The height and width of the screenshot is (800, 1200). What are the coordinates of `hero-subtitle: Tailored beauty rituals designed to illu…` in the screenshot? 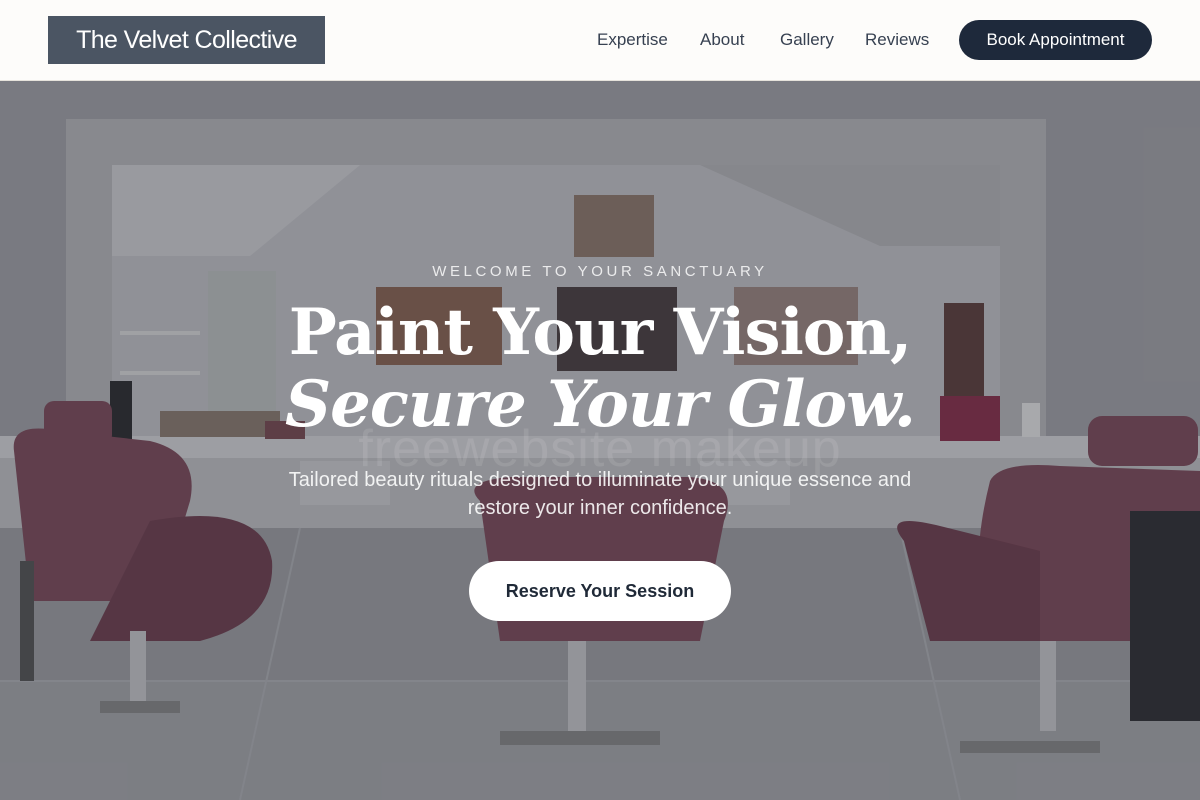 It's located at (600, 494).